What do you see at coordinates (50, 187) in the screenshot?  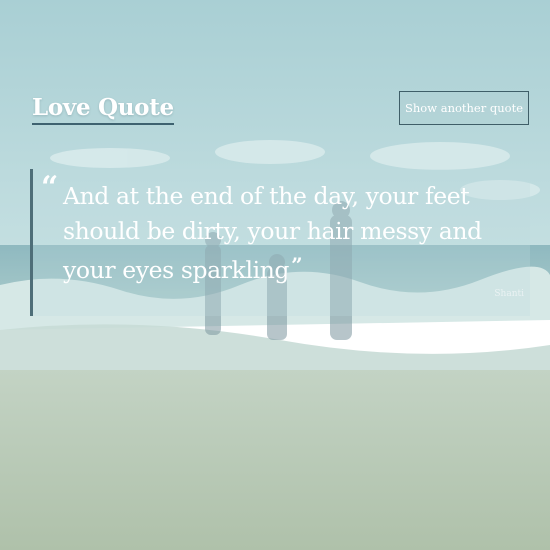 I see `open-quote-icon: “` at bounding box center [50, 187].